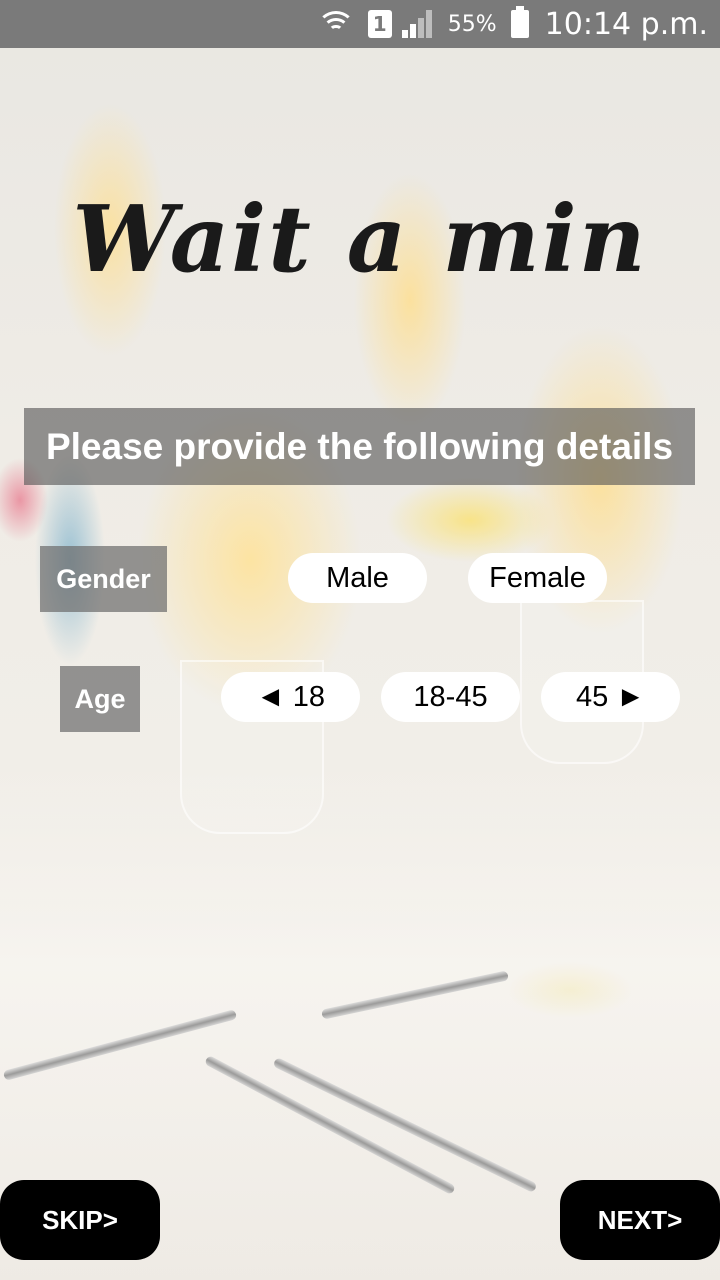 Image resolution: width=720 pixels, height=1280 pixels. What do you see at coordinates (335, 24) in the screenshot?
I see `wifi-icon` at bounding box center [335, 24].